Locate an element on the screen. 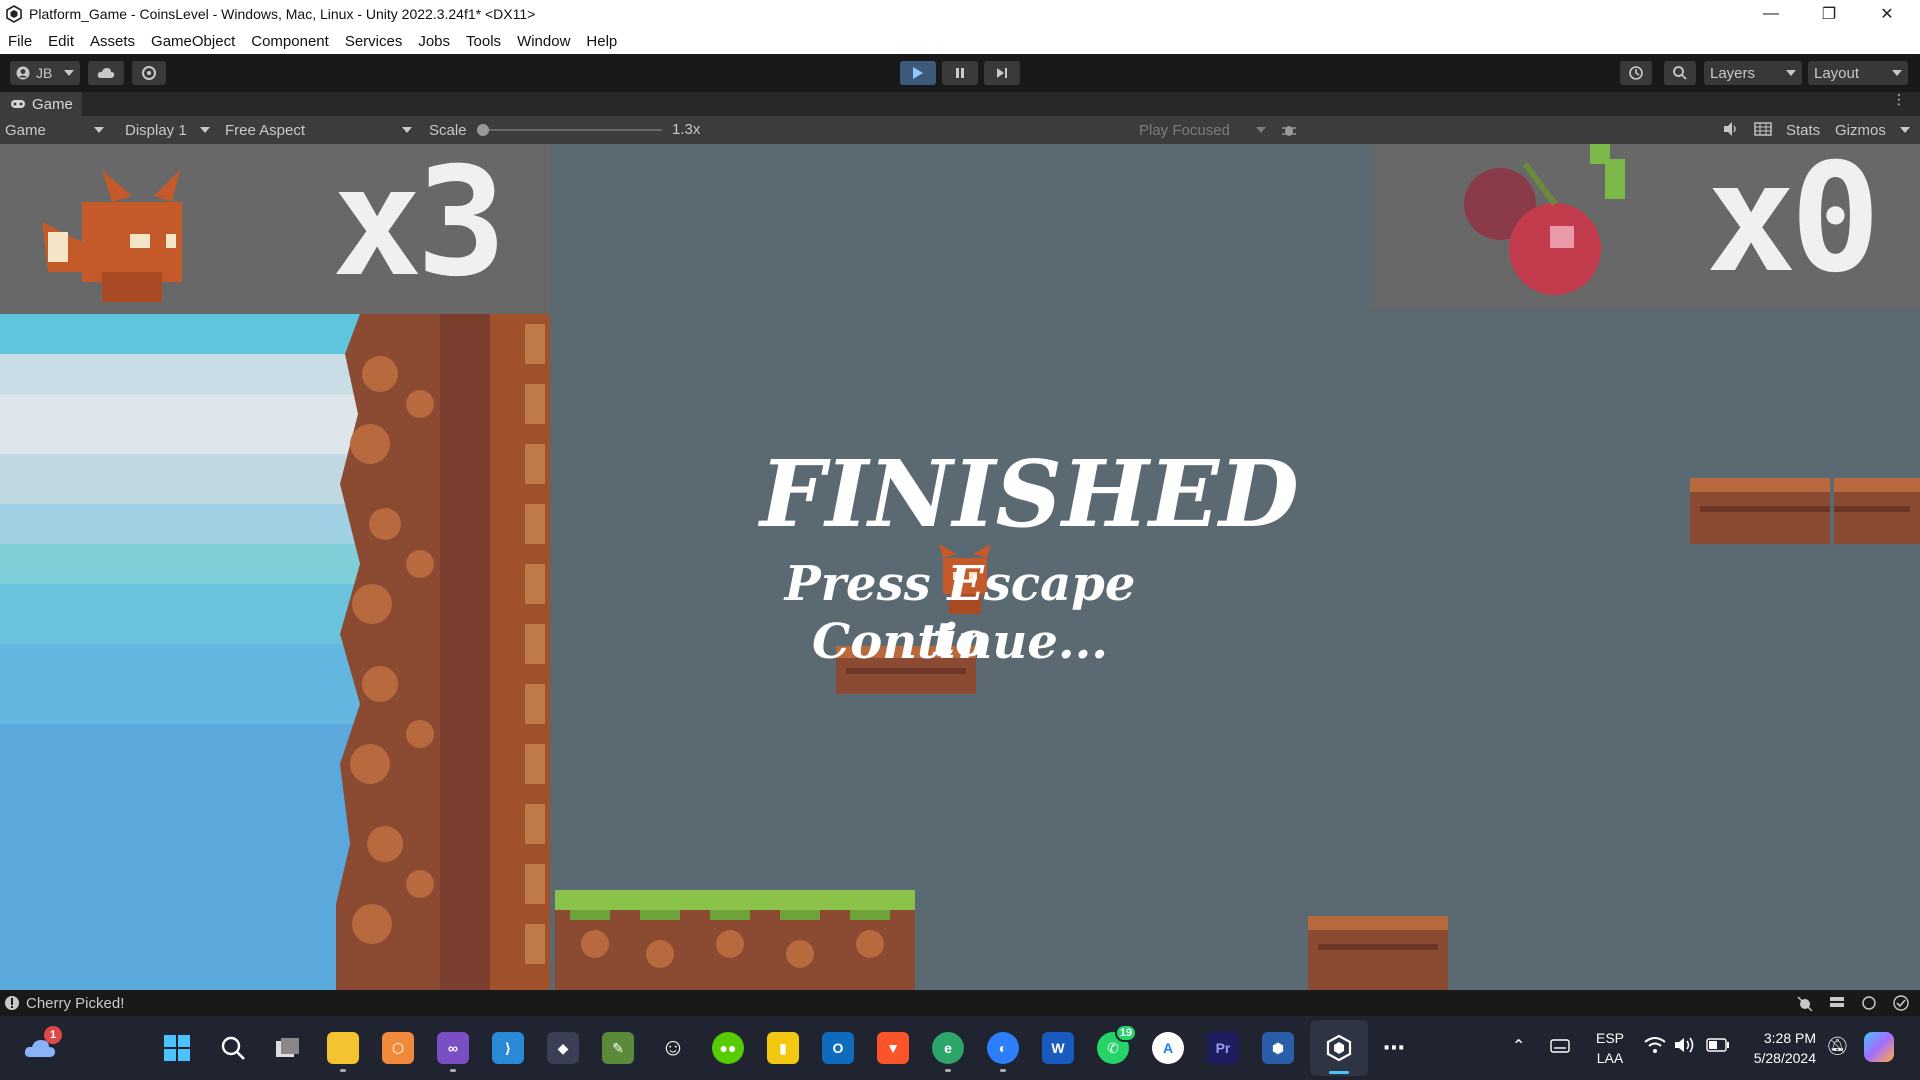 This screenshot has width=1920, height=1080. unity-icon is located at coordinates (1339, 1053).